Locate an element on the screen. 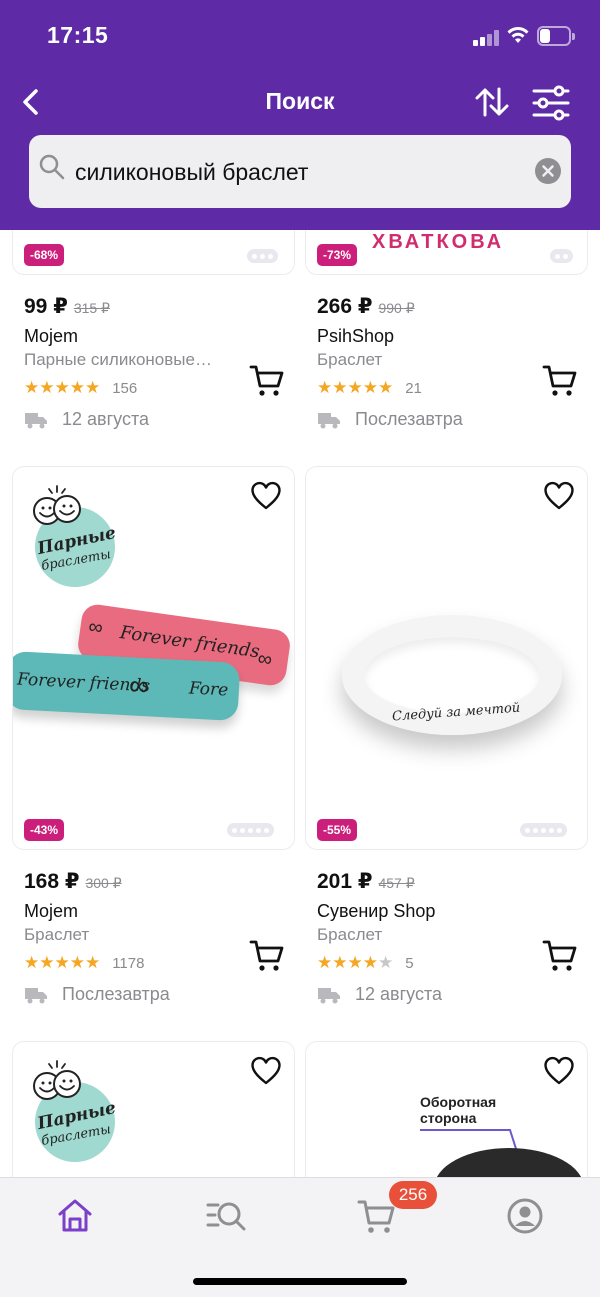 This screenshot has height=1297, width=600. home-indicator is located at coordinates (300, 1281).